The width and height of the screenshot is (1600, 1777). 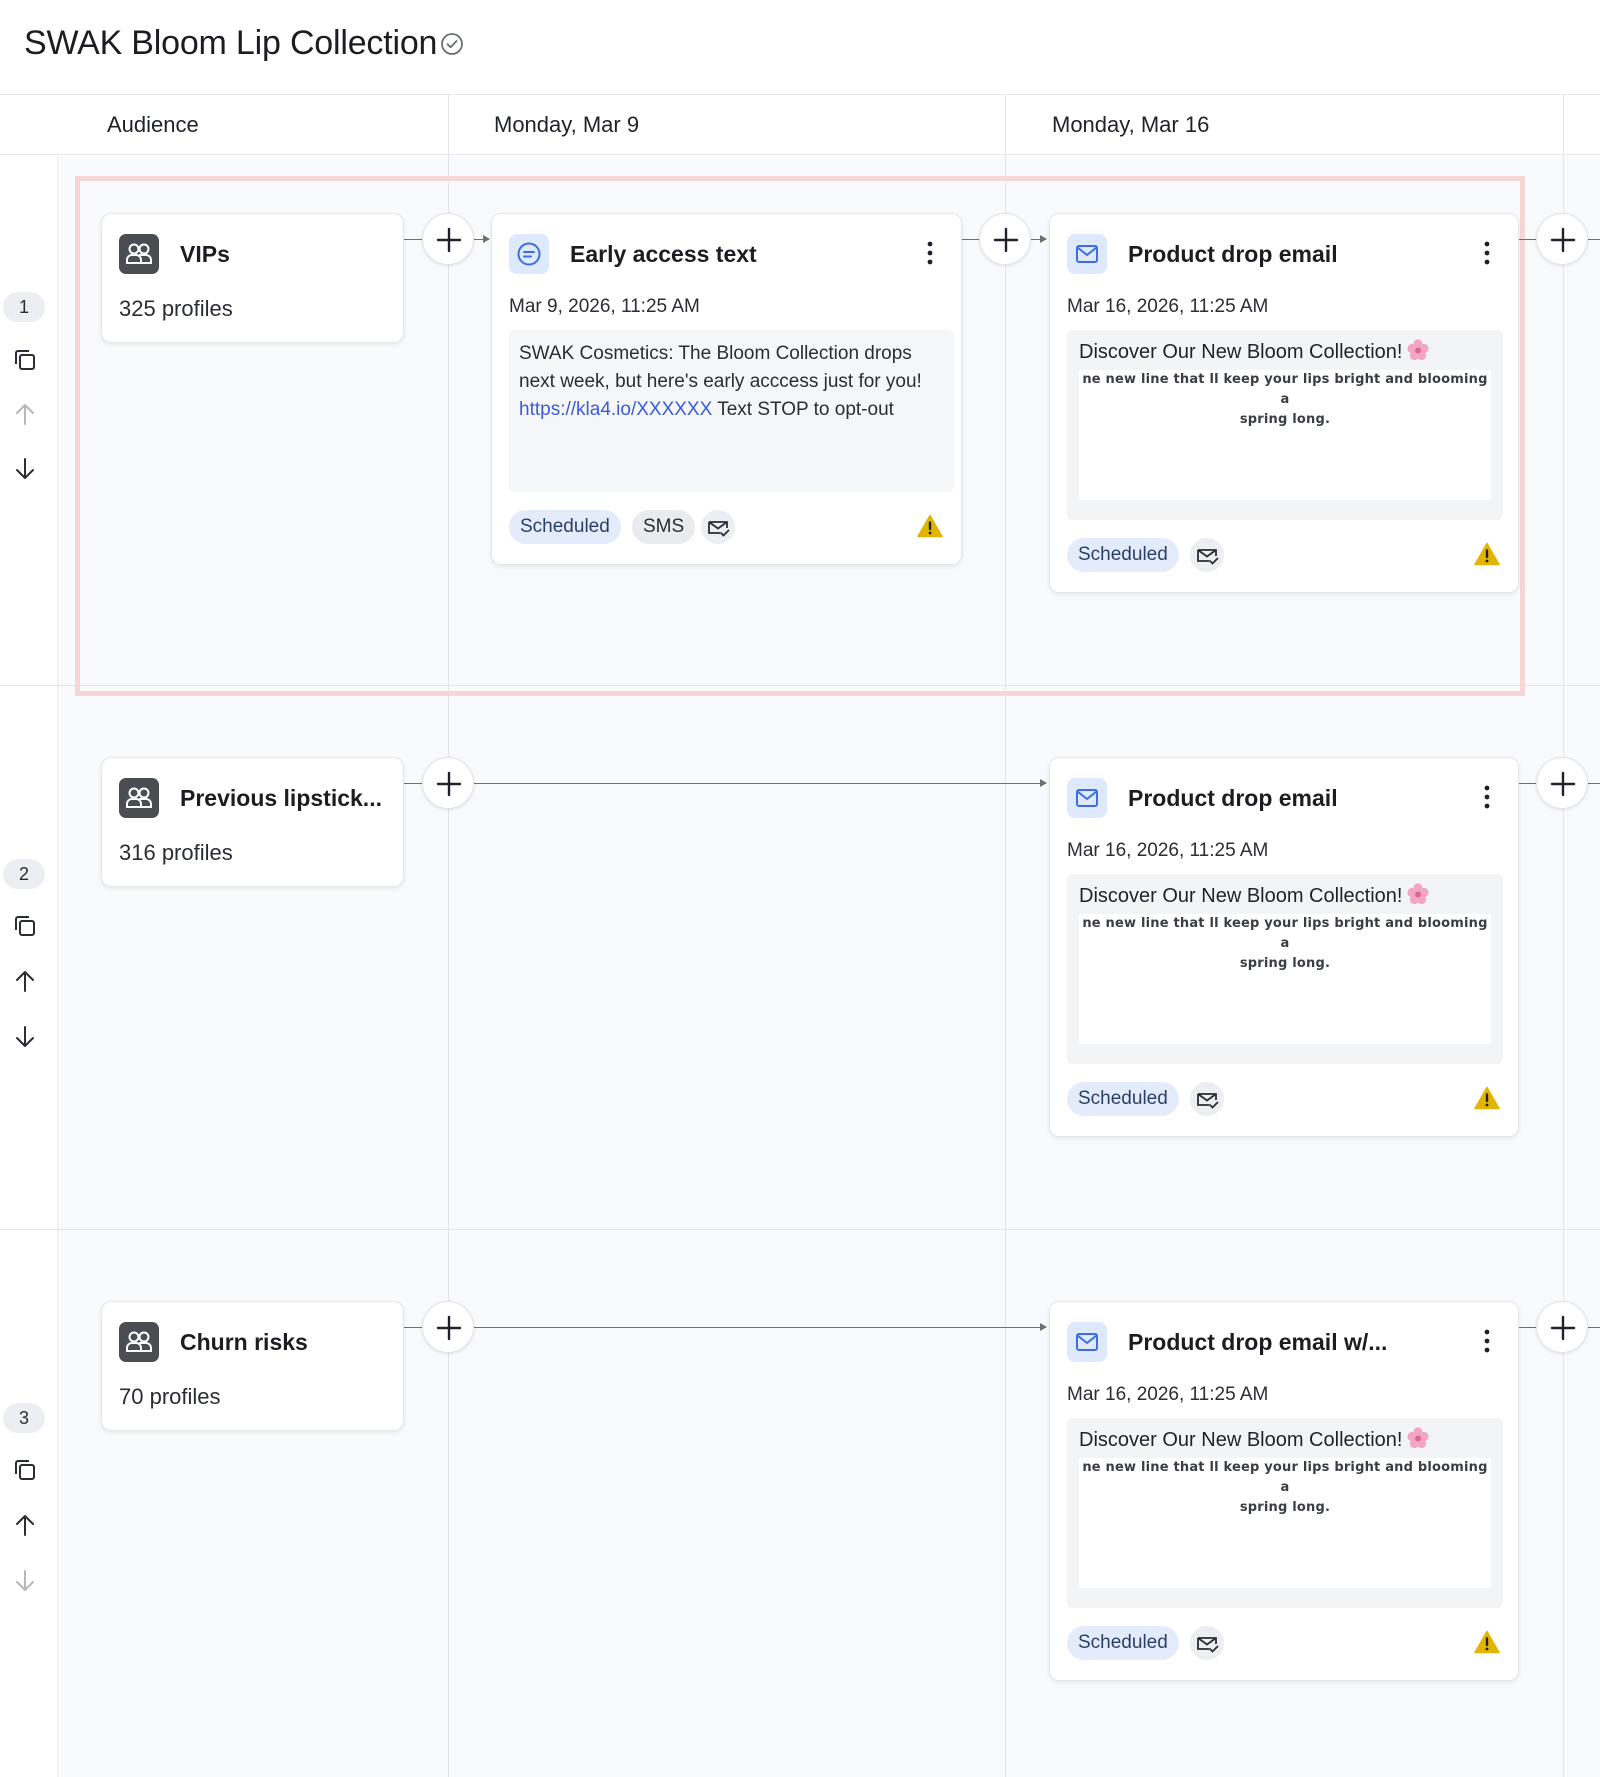 What do you see at coordinates (24, 307) in the screenshot?
I see `row-number: 1` at bounding box center [24, 307].